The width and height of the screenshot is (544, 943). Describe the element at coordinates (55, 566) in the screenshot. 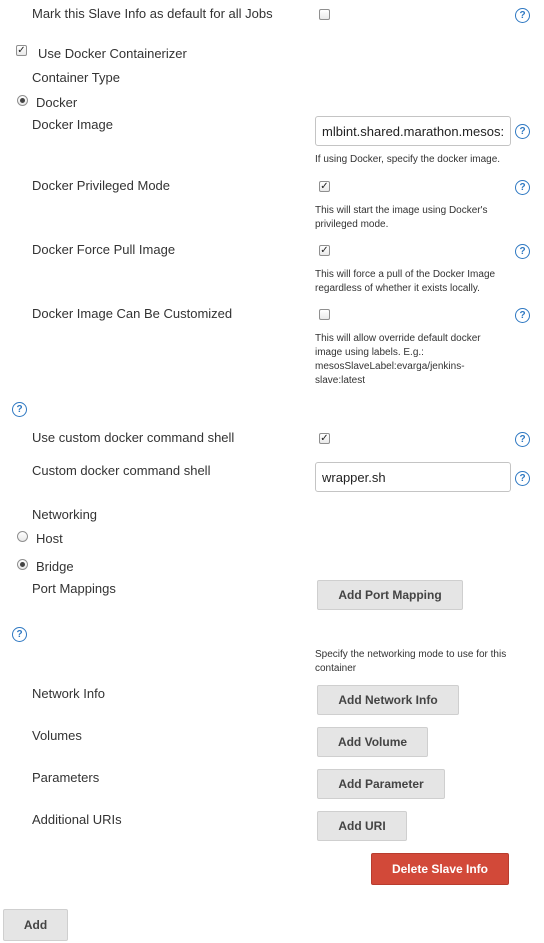

I see `bridge-radio-label: Bridge` at that location.